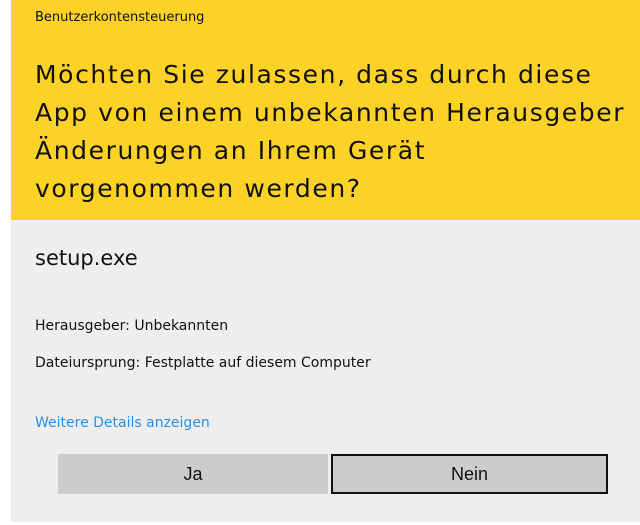 The image size is (640, 525). What do you see at coordinates (193, 474) in the screenshot?
I see `yes-button: Ja` at bounding box center [193, 474].